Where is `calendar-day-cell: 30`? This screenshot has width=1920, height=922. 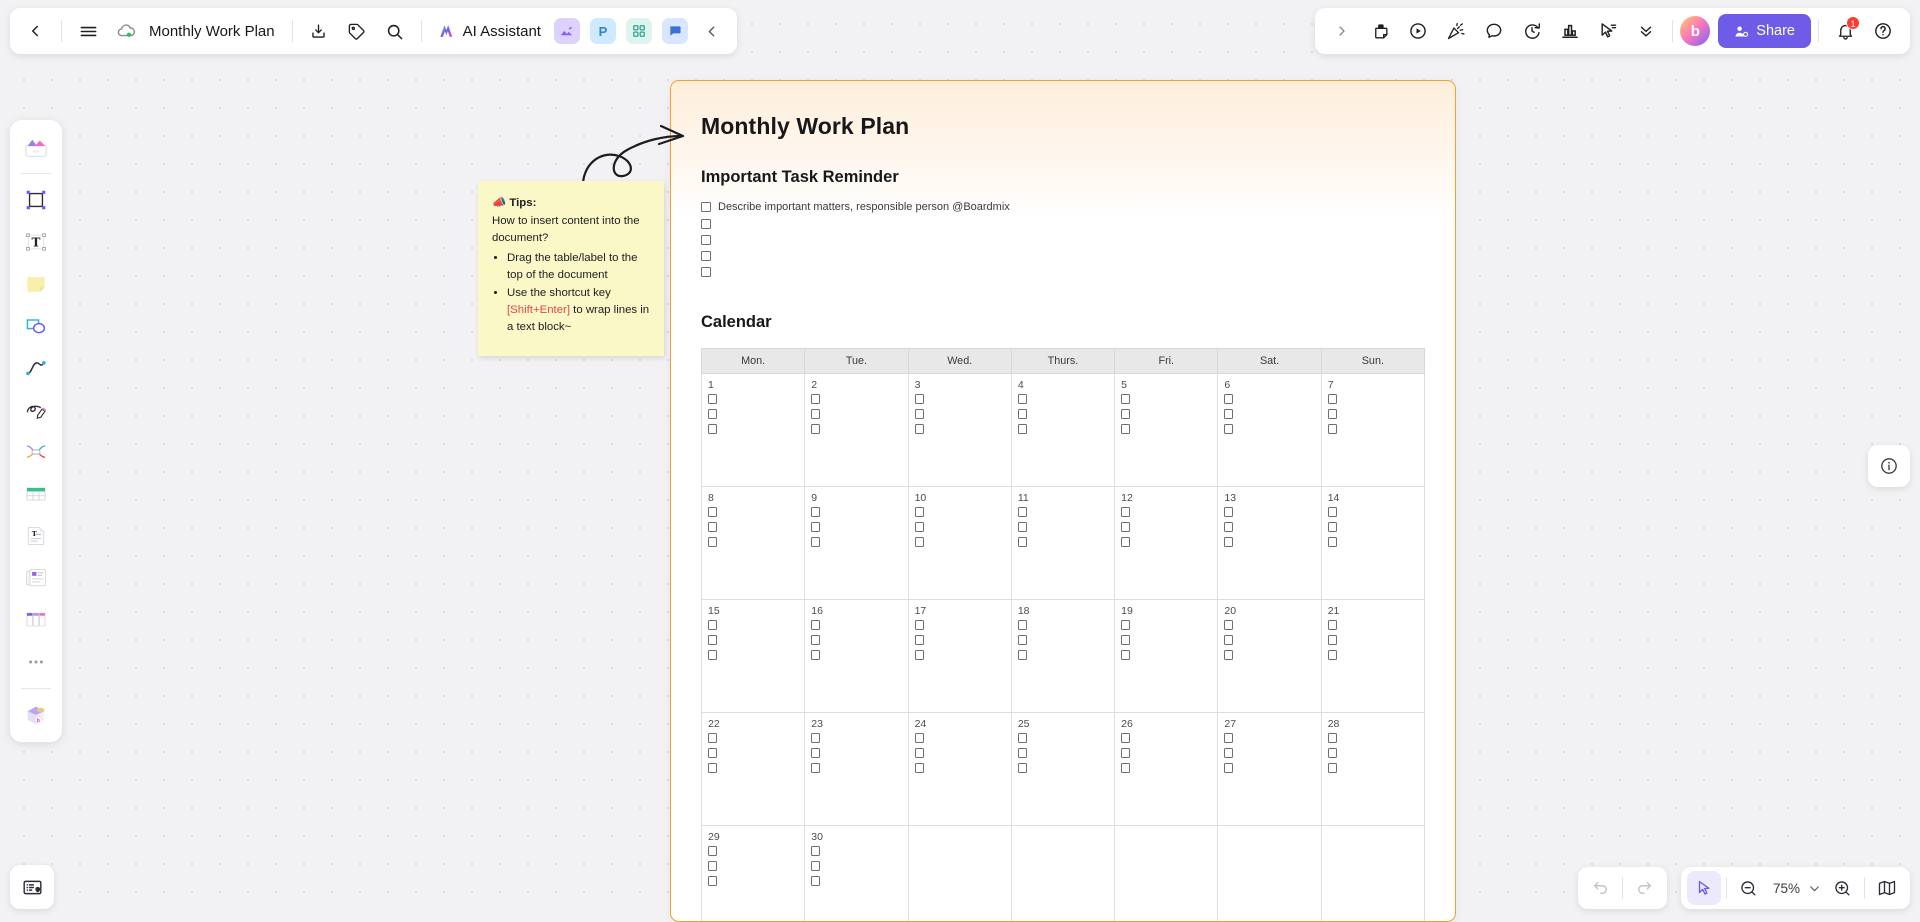 calendar-day-cell: 30 is located at coordinates (856, 874).